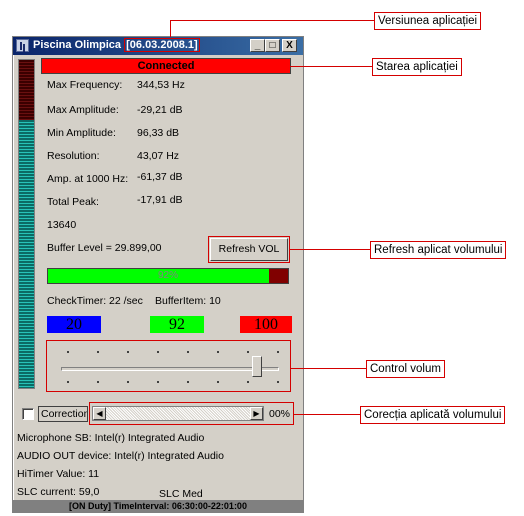 The height and width of the screenshot is (516, 524). What do you see at coordinates (88, 179) in the screenshot?
I see `metric-label: Amp. at 1000 Hz:` at bounding box center [88, 179].